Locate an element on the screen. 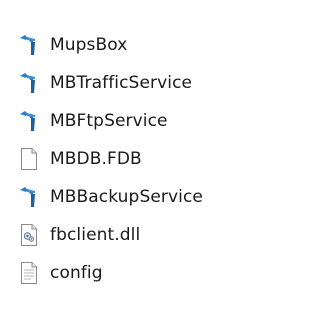 This screenshot has width=323, height=313. file-item-config: config is located at coordinates (163, 273).